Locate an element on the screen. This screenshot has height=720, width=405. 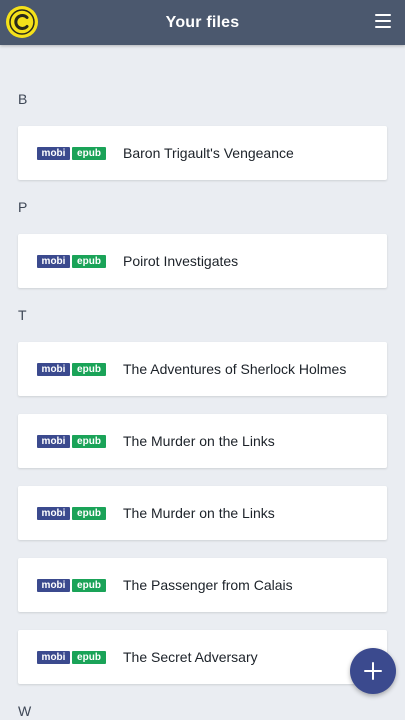
add-book-button is located at coordinates (373, 671).